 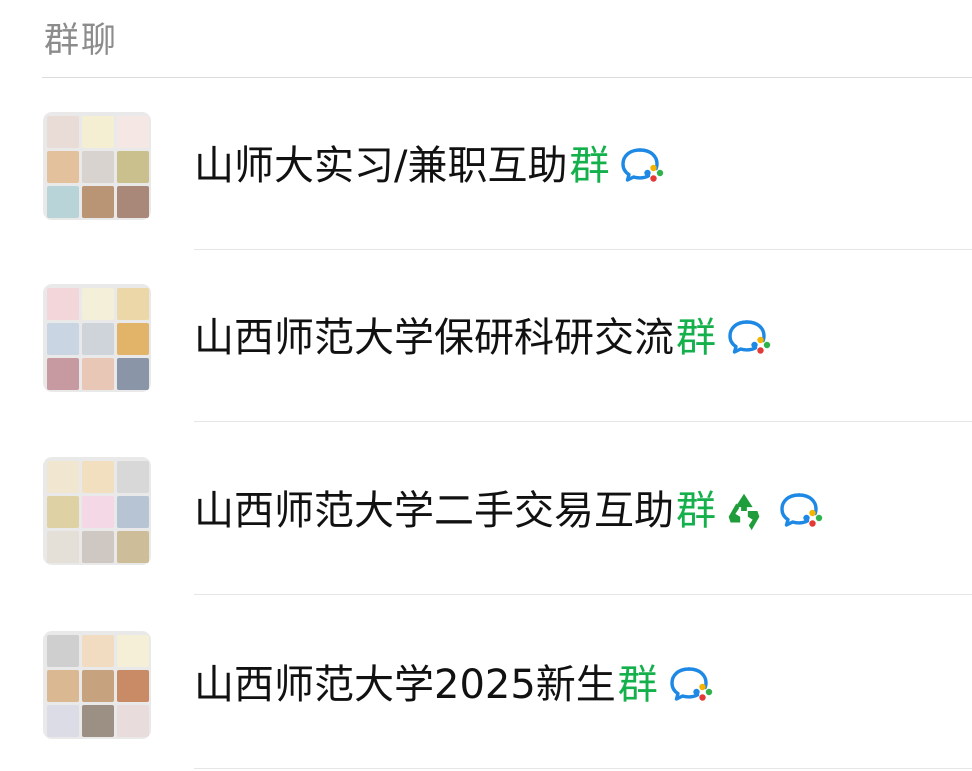 What do you see at coordinates (744, 511) in the screenshot?
I see `recycle-icon` at bounding box center [744, 511].